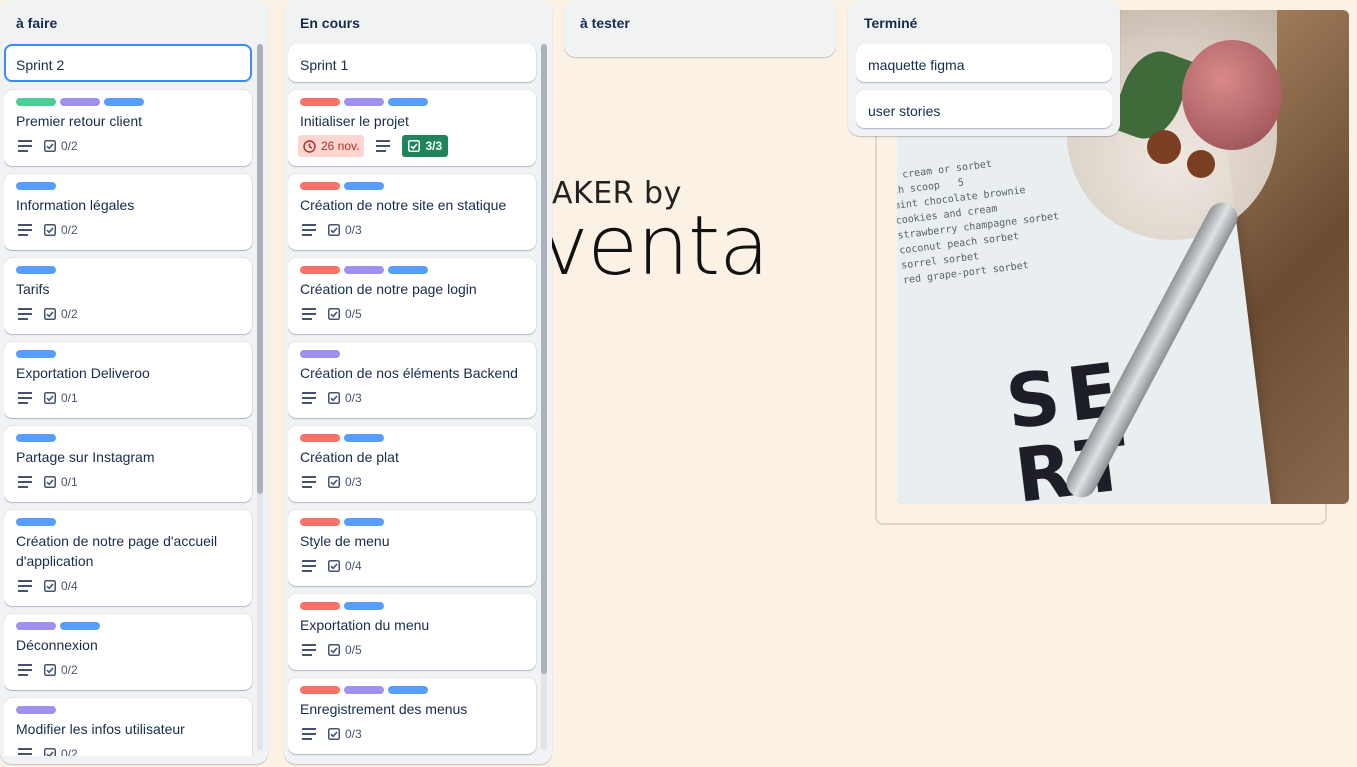 The width and height of the screenshot is (1357, 767). I want to click on card: Information légales 0/2, so click(128, 212).